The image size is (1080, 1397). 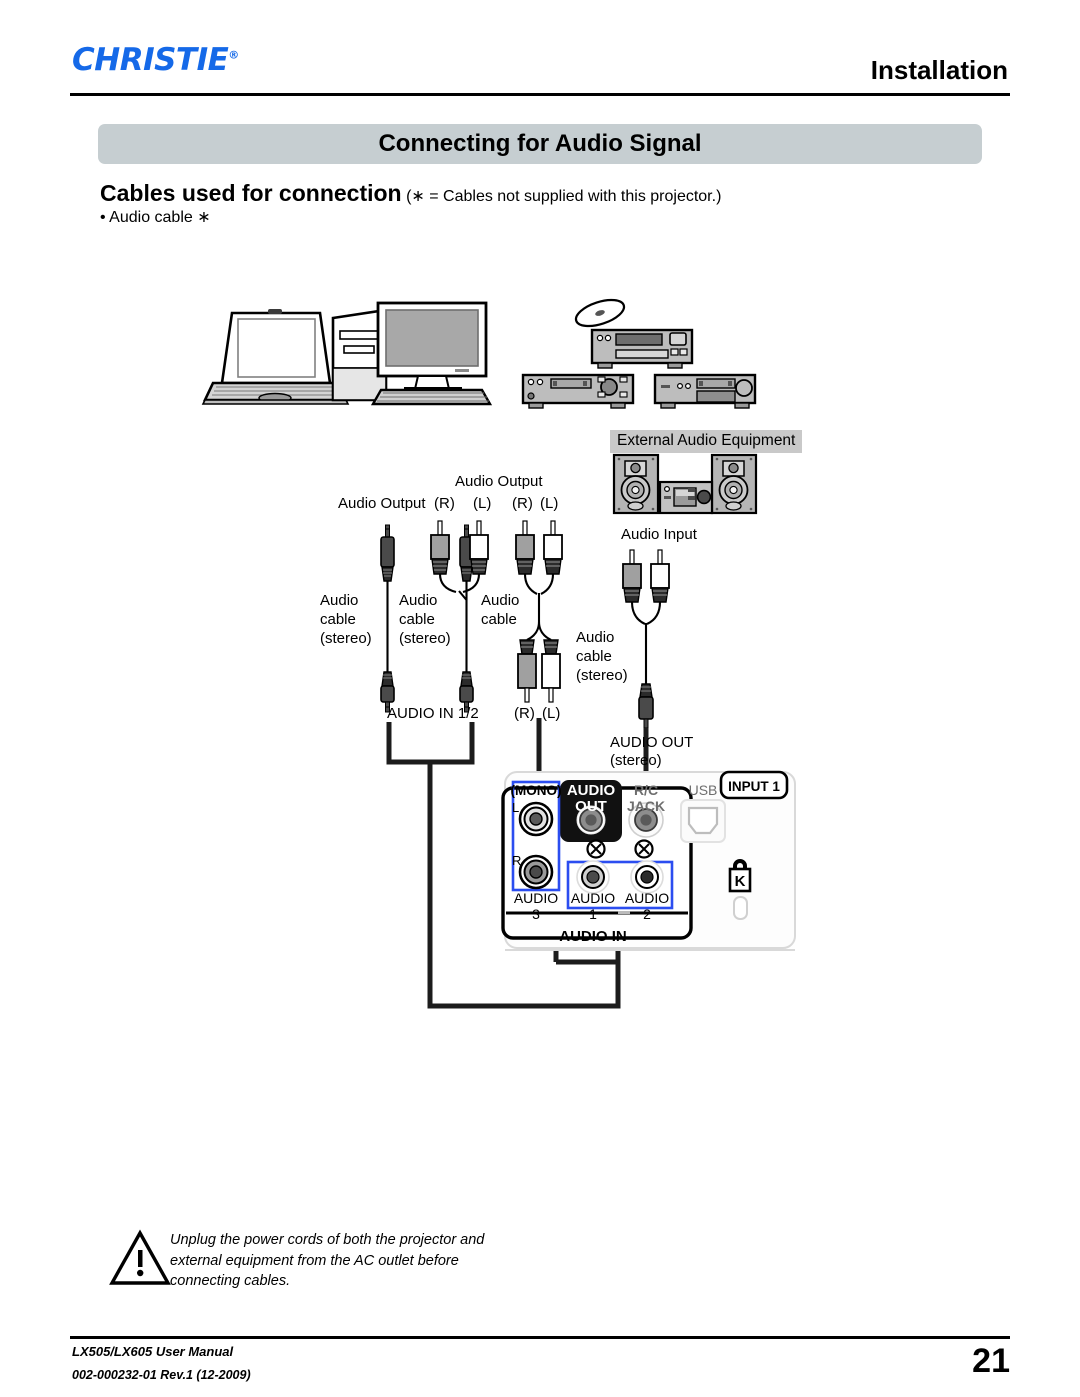 I want to click on terminal-channel-r: R, so click(x=516, y=860).